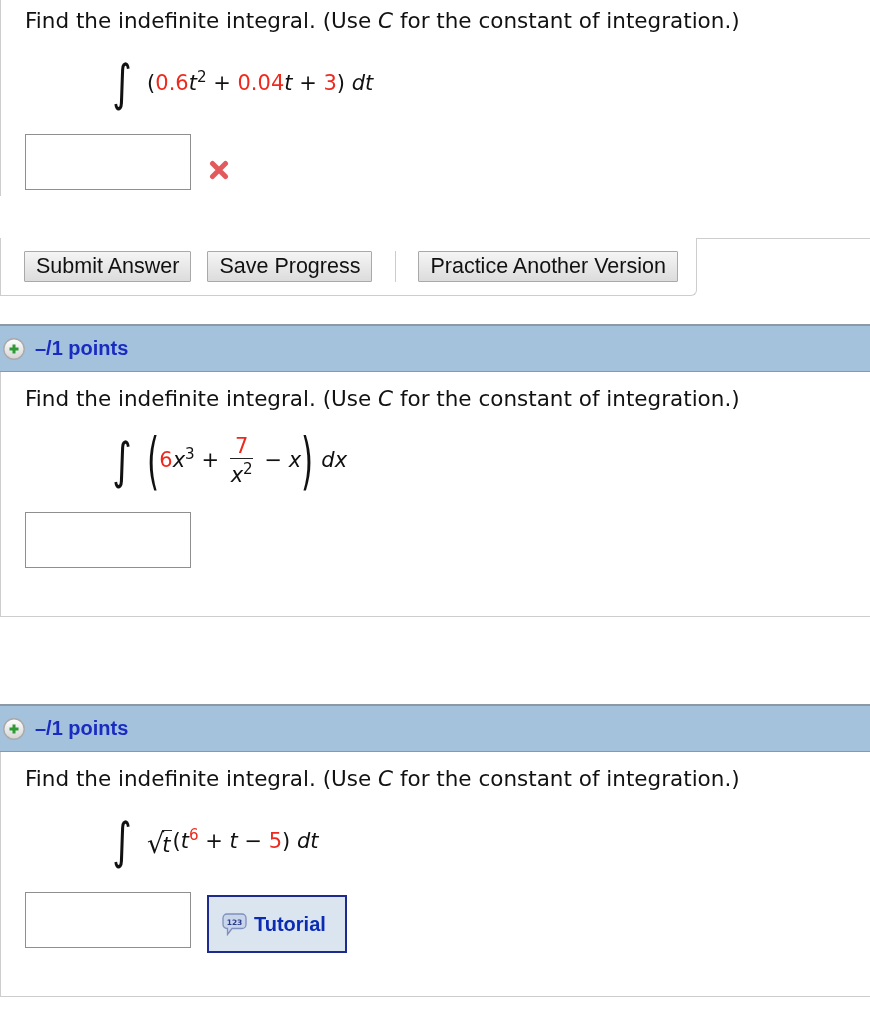 The image size is (870, 1024). Describe the element at coordinates (108, 266) in the screenshot. I see `action-button: Submit Answer` at that location.